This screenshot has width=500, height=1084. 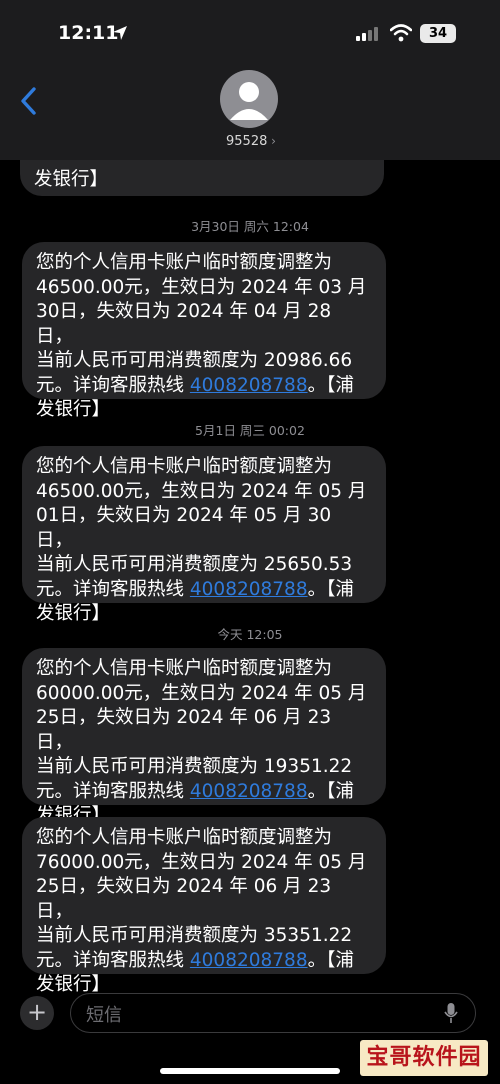 What do you see at coordinates (104, 1015) in the screenshot?
I see `message-input-placeholder: 短信` at bounding box center [104, 1015].